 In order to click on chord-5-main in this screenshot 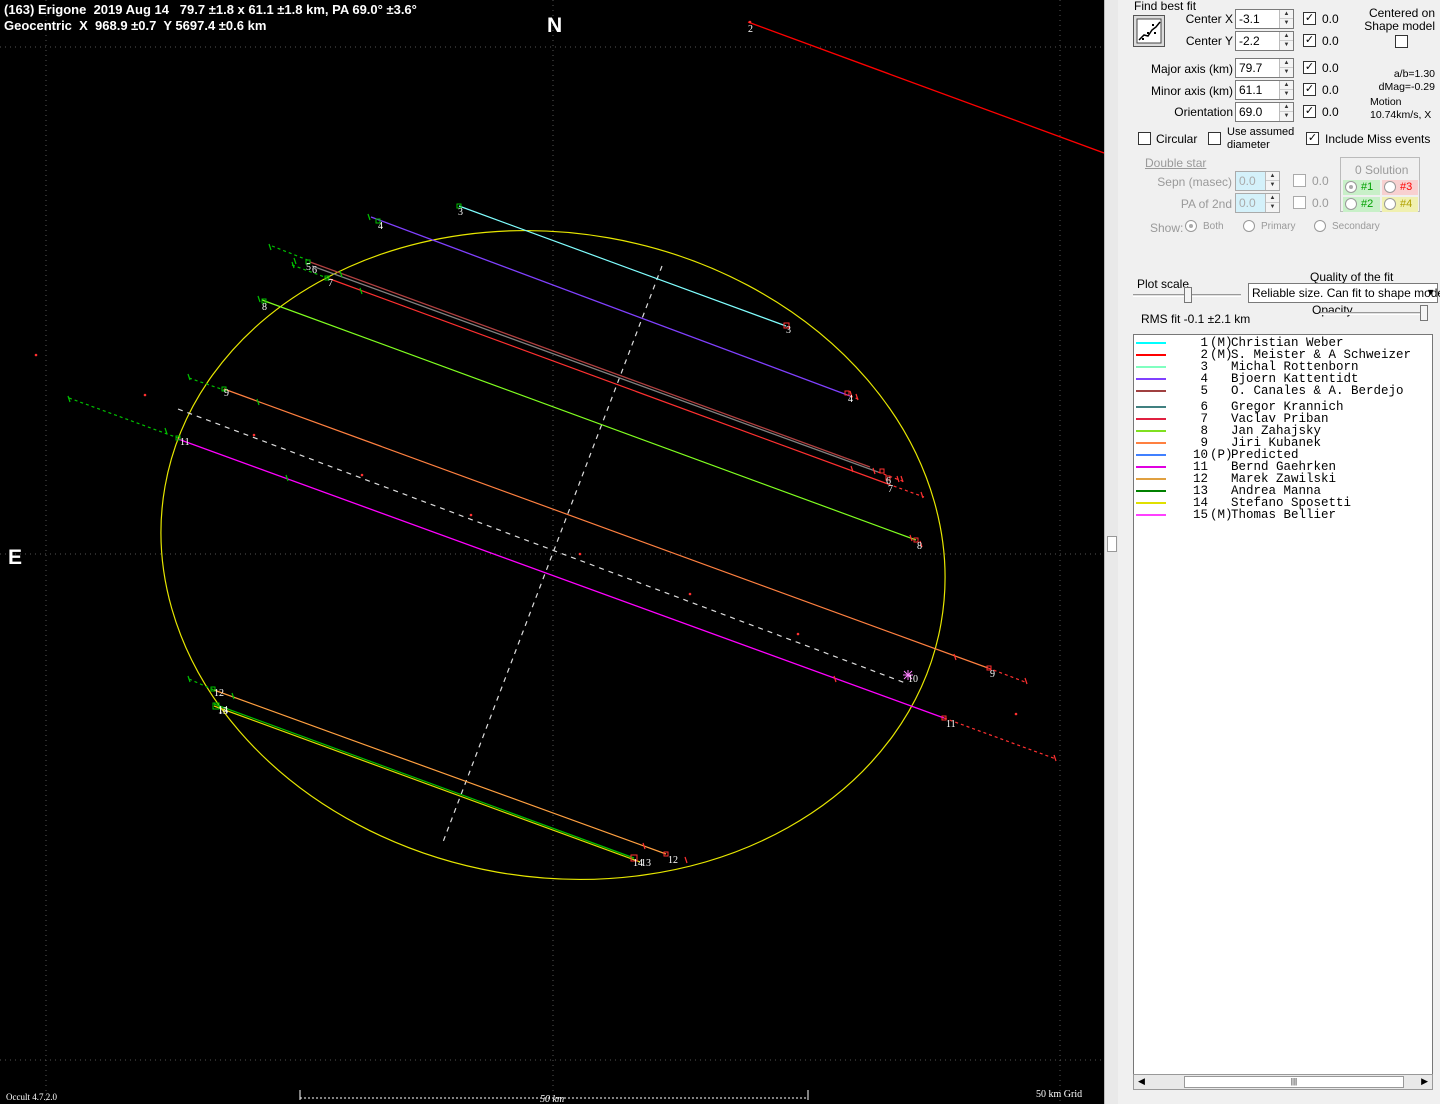, I will do `click(590, 364)`.